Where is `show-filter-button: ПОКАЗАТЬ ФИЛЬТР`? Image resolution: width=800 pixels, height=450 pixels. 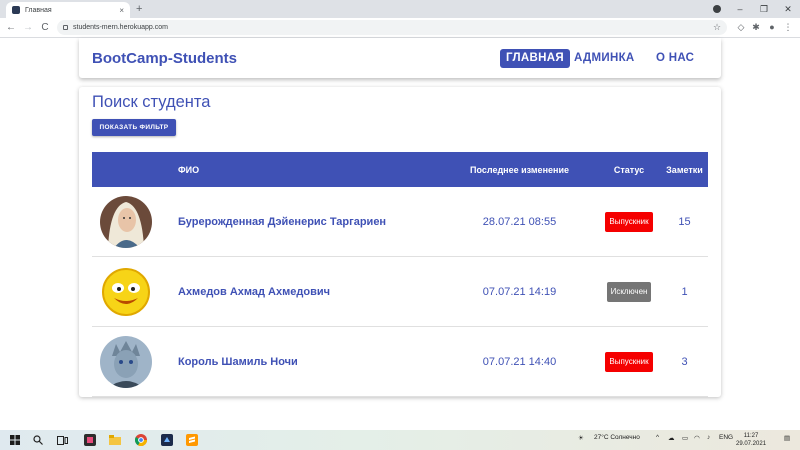
show-filter-button: ПОКАЗАТЬ ФИЛЬТР is located at coordinates (134, 127).